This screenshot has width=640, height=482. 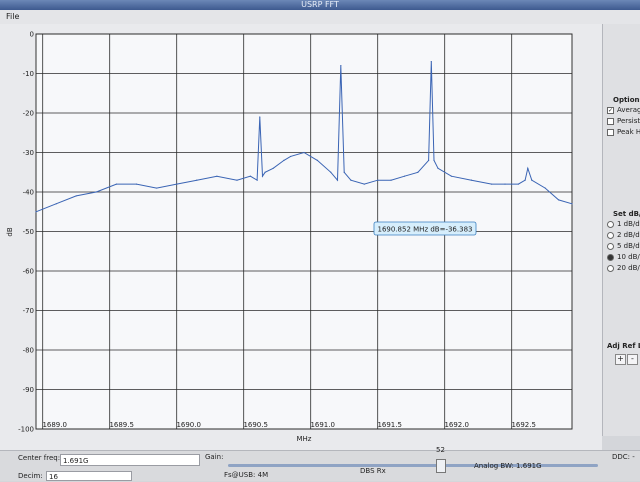 What do you see at coordinates (413, 465) in the screenshot?
I see `gain-slider` at bounding box center [413, 465].